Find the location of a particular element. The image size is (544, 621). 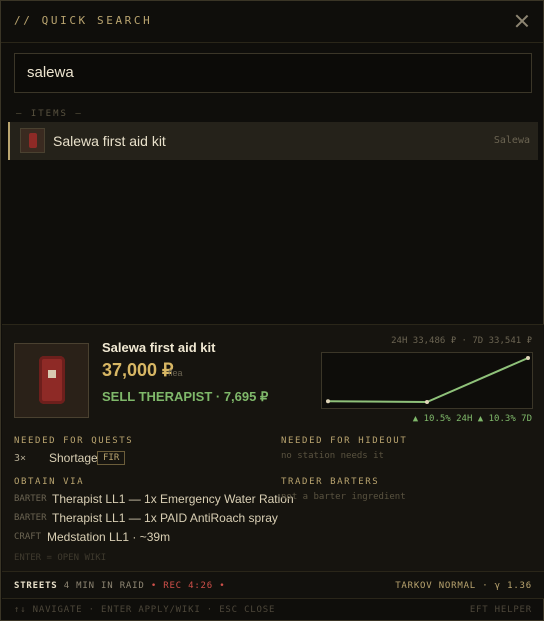

price-trend-chart is located at coordinates (427, 380).